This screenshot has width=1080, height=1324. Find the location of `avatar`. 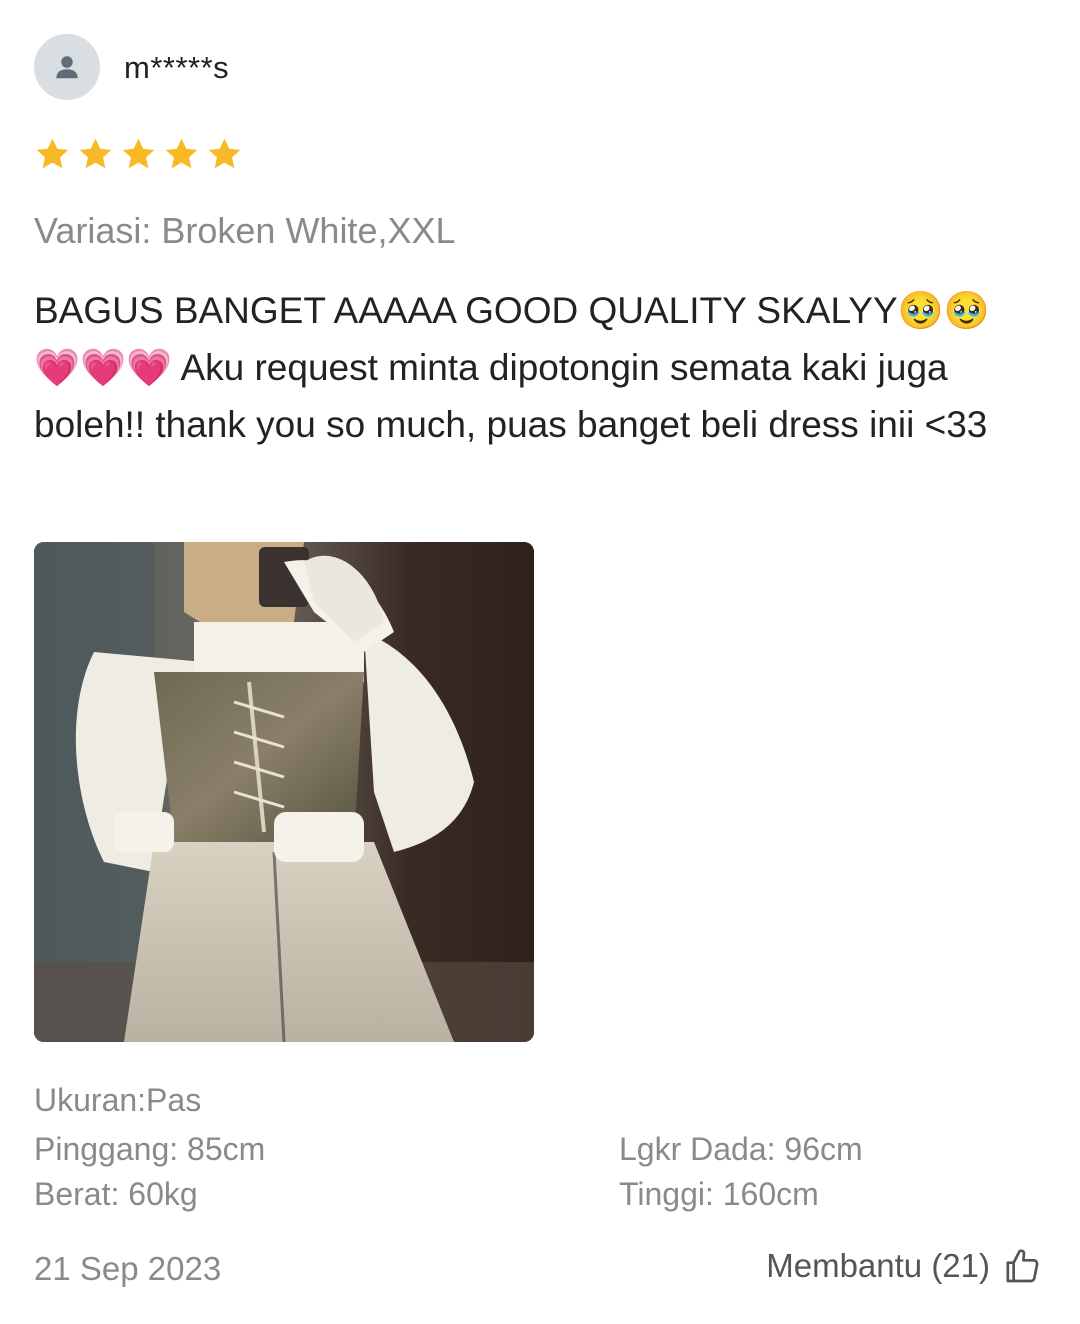

avatar is located at coordinates (67, 67).